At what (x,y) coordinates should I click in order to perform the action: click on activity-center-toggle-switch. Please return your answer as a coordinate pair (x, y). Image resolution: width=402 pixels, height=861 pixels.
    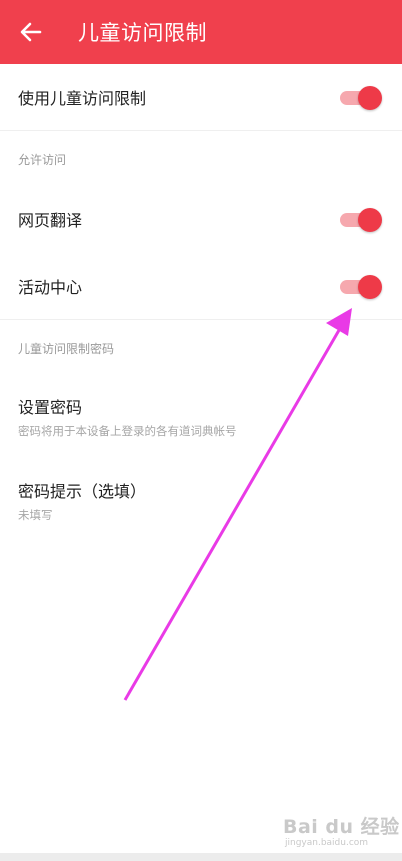
    Looking at the image, I should click on (361, 287).